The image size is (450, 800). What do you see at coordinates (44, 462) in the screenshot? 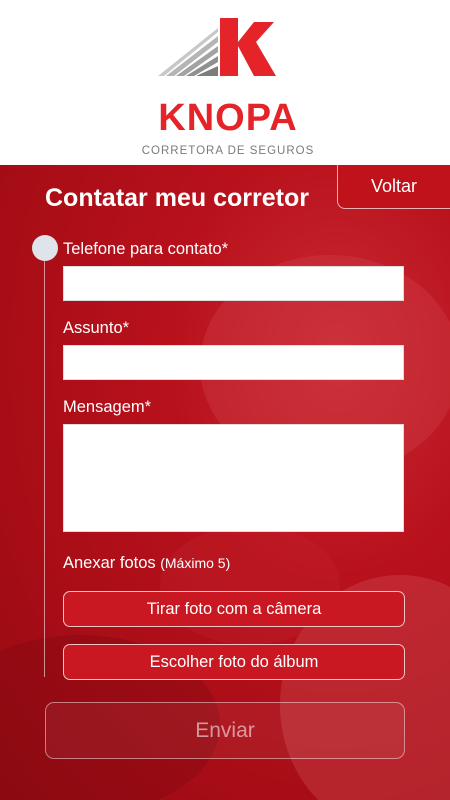
I see `timeline-line` at bounding box center [44, 462].